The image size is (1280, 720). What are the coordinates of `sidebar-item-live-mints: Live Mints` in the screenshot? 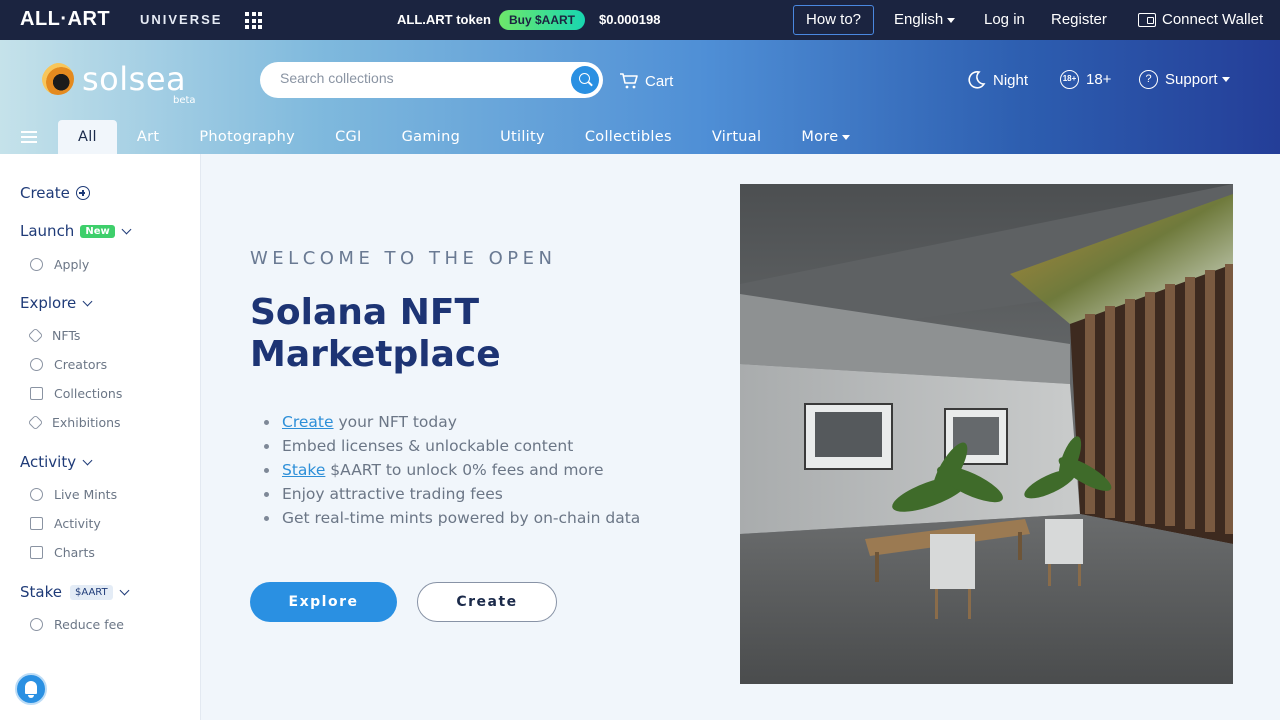 It's located at (73, 494).